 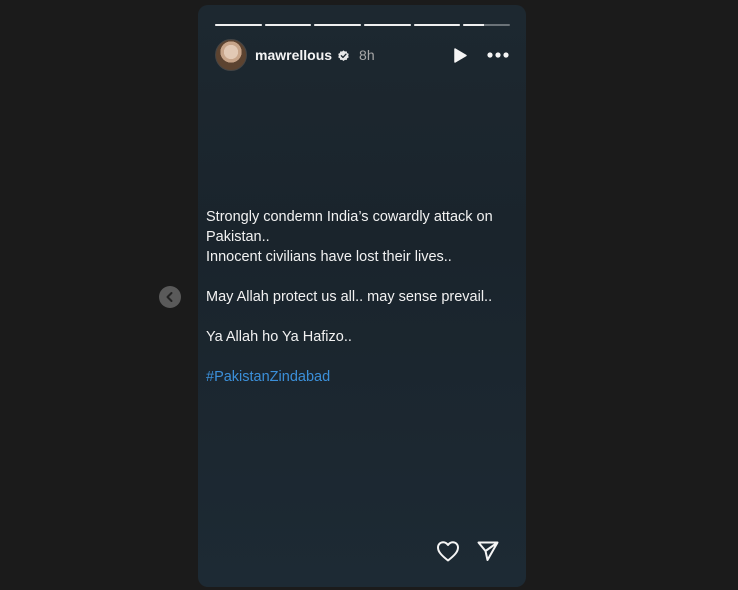 I want to click on like-button, so click(x=448, y=551).